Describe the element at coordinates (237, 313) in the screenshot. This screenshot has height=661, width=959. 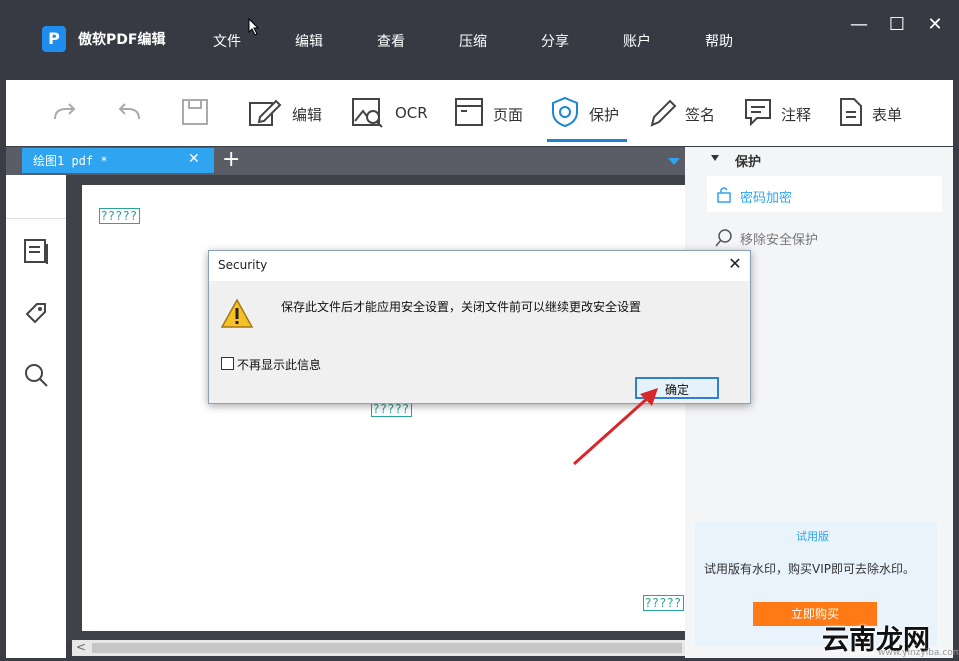
I see `warning-icon` at that location.